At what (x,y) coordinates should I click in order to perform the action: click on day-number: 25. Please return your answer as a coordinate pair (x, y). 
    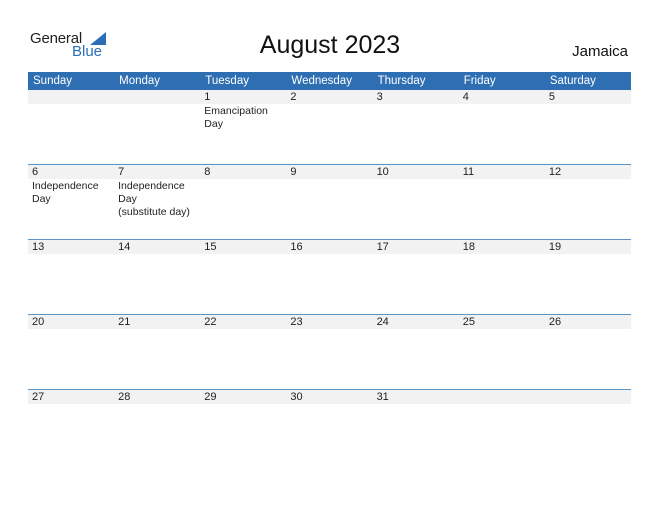
    Looking at the image, I should click on (468, 322).